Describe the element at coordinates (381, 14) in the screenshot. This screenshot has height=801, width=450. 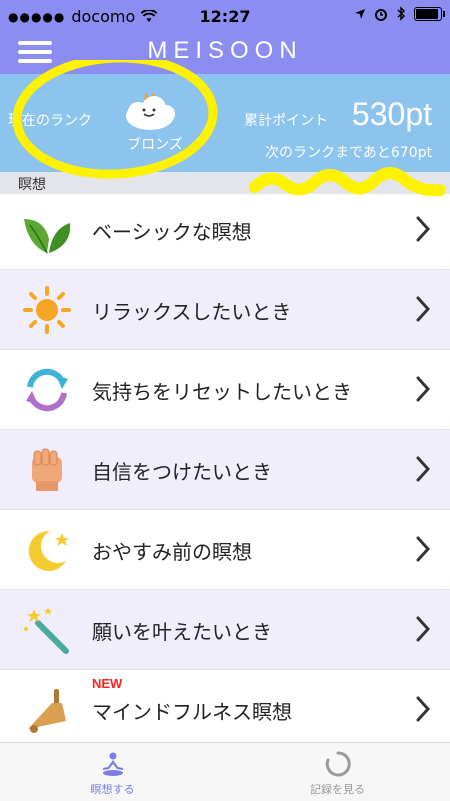
I see `alarm-icon` at that location.